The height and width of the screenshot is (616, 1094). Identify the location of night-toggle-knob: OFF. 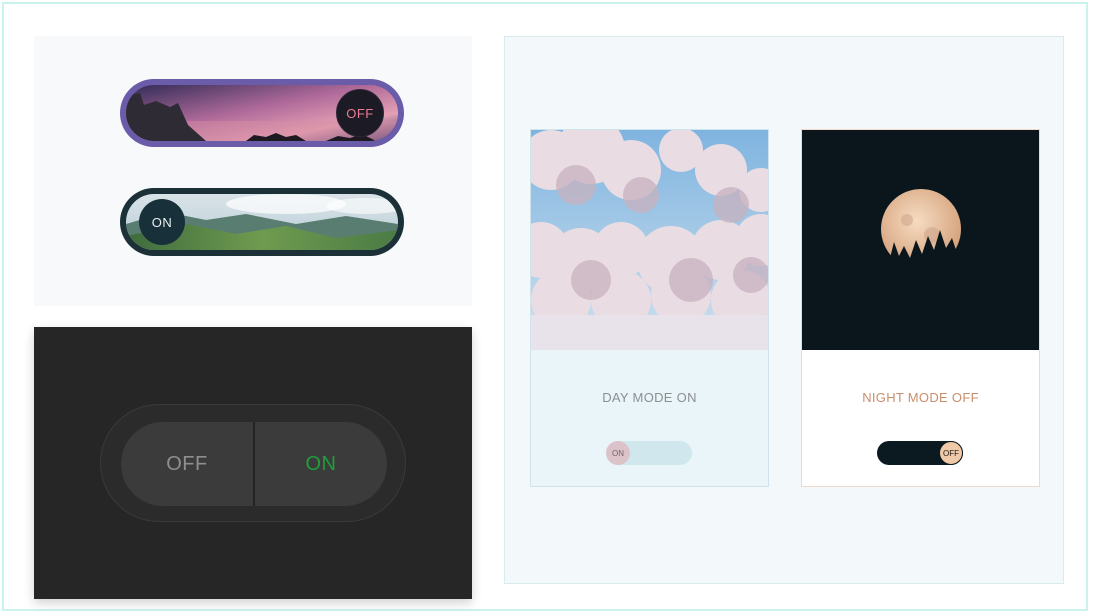
(360, 113).